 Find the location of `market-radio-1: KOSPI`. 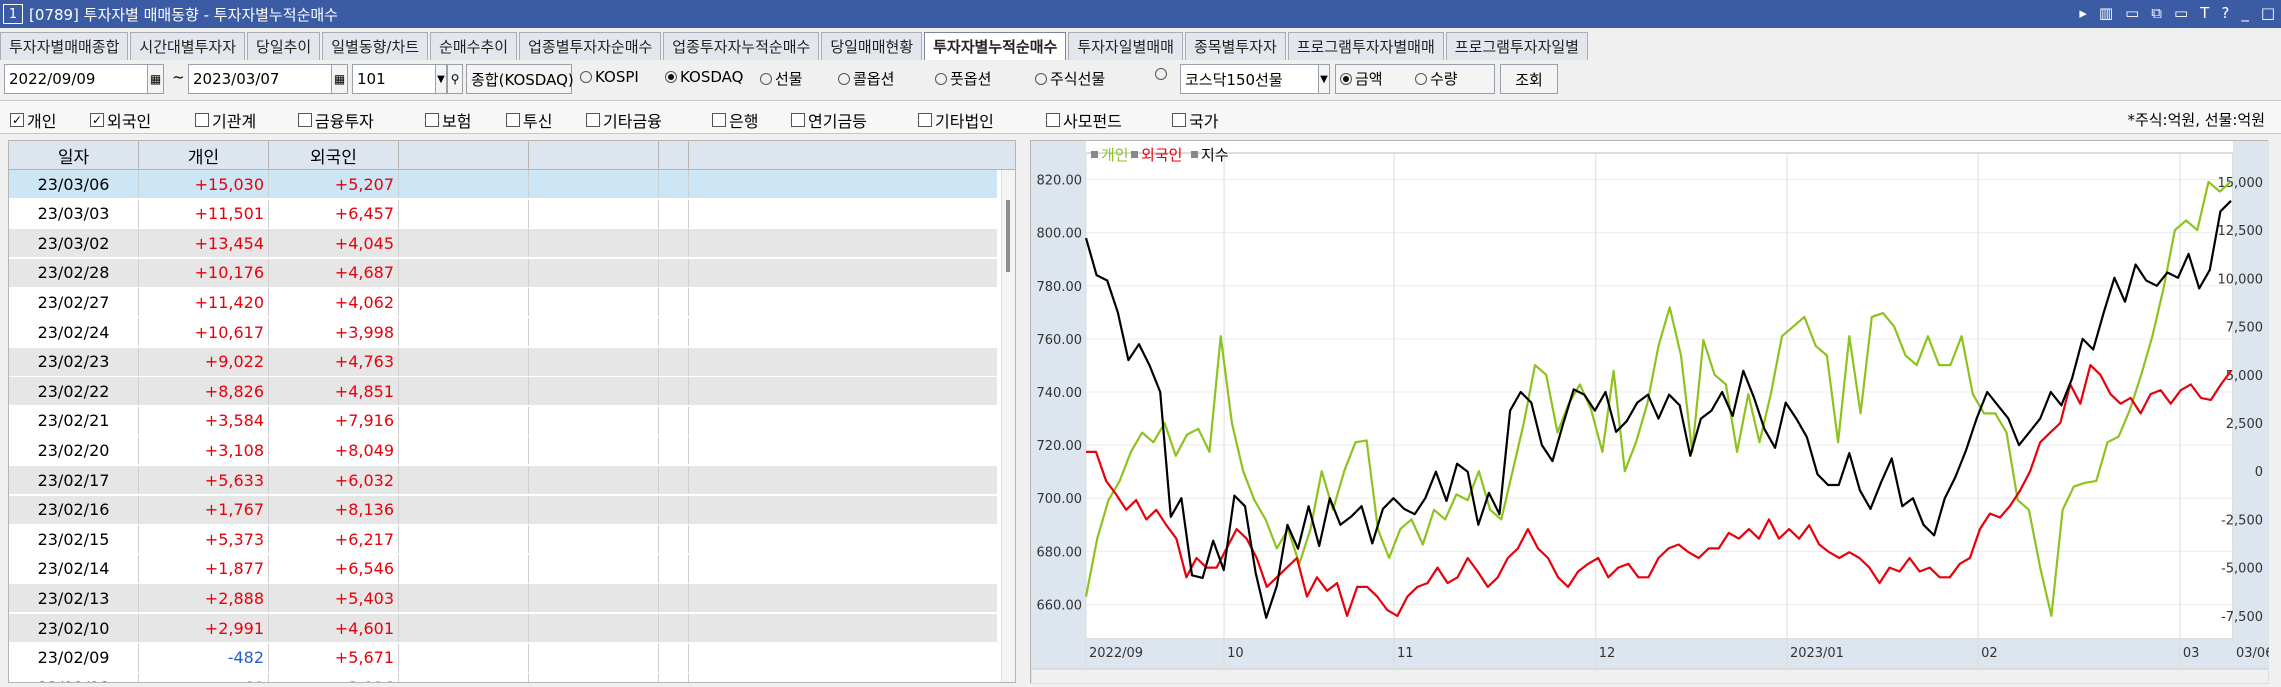

market-radio-1: KOSPI is located at coordinates (609, 77).